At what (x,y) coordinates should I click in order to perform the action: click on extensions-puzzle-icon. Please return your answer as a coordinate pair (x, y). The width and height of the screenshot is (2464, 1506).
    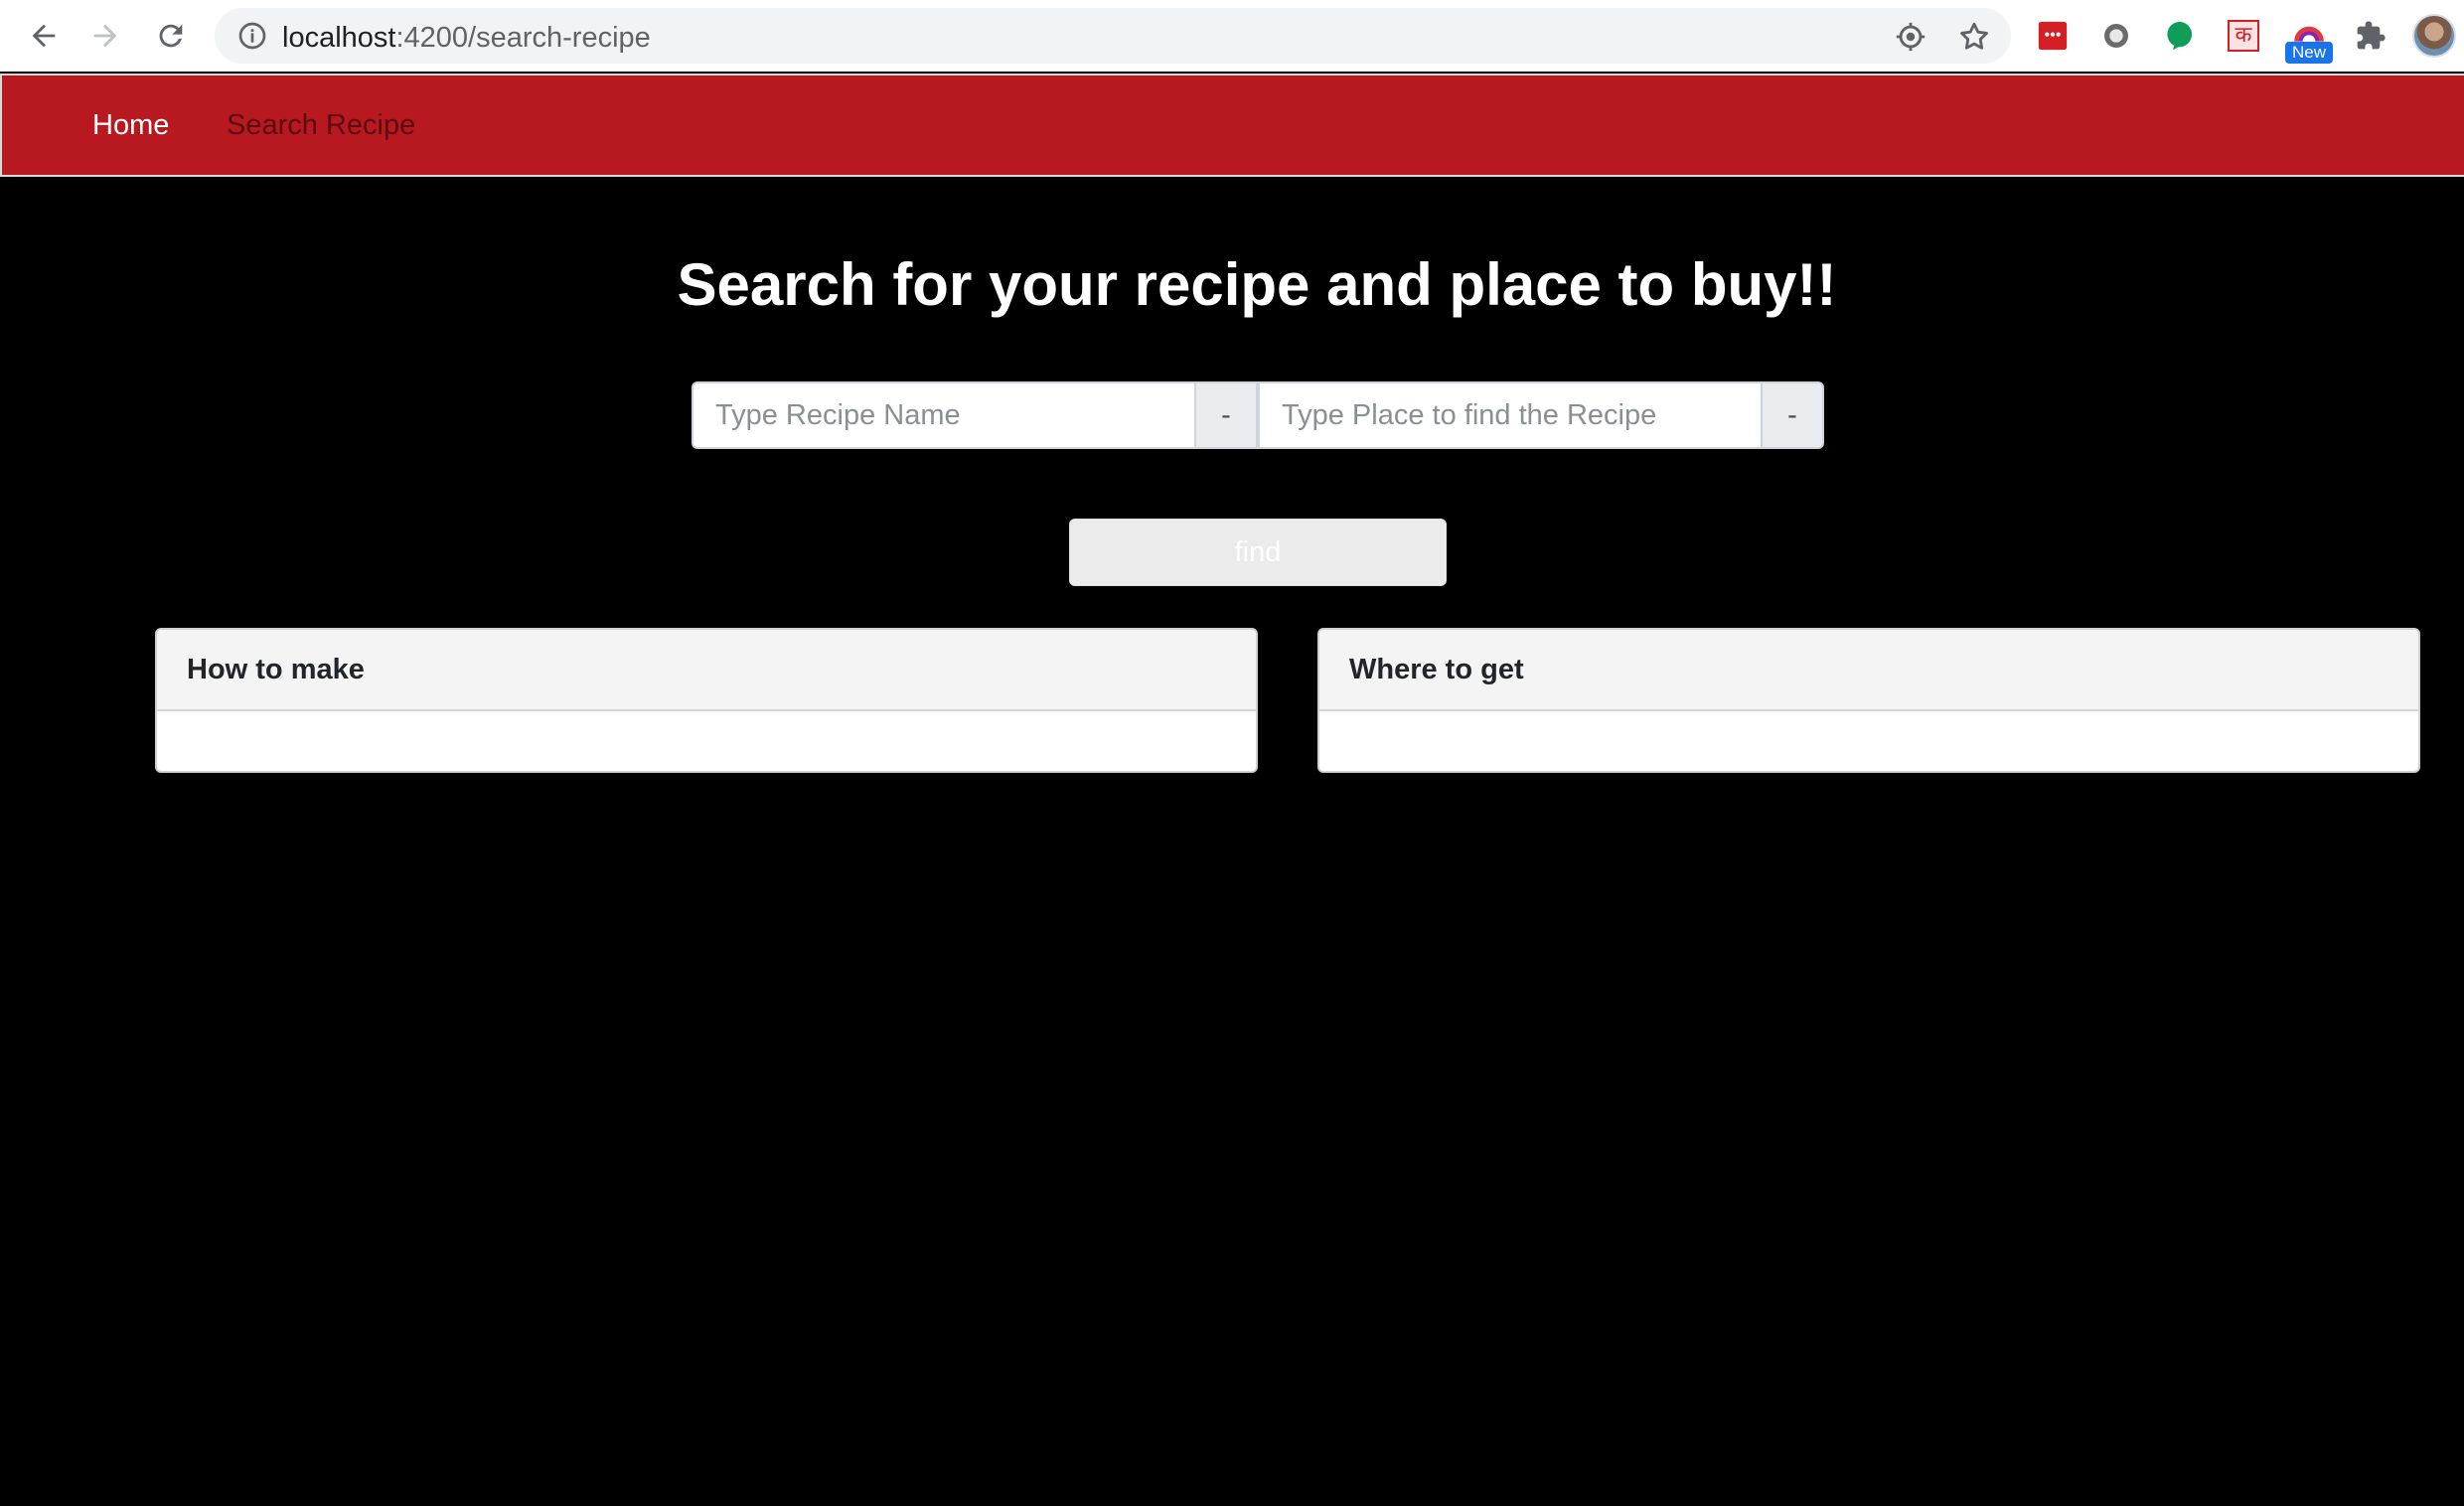
    Looking at the image, I should click on (2370, 36).